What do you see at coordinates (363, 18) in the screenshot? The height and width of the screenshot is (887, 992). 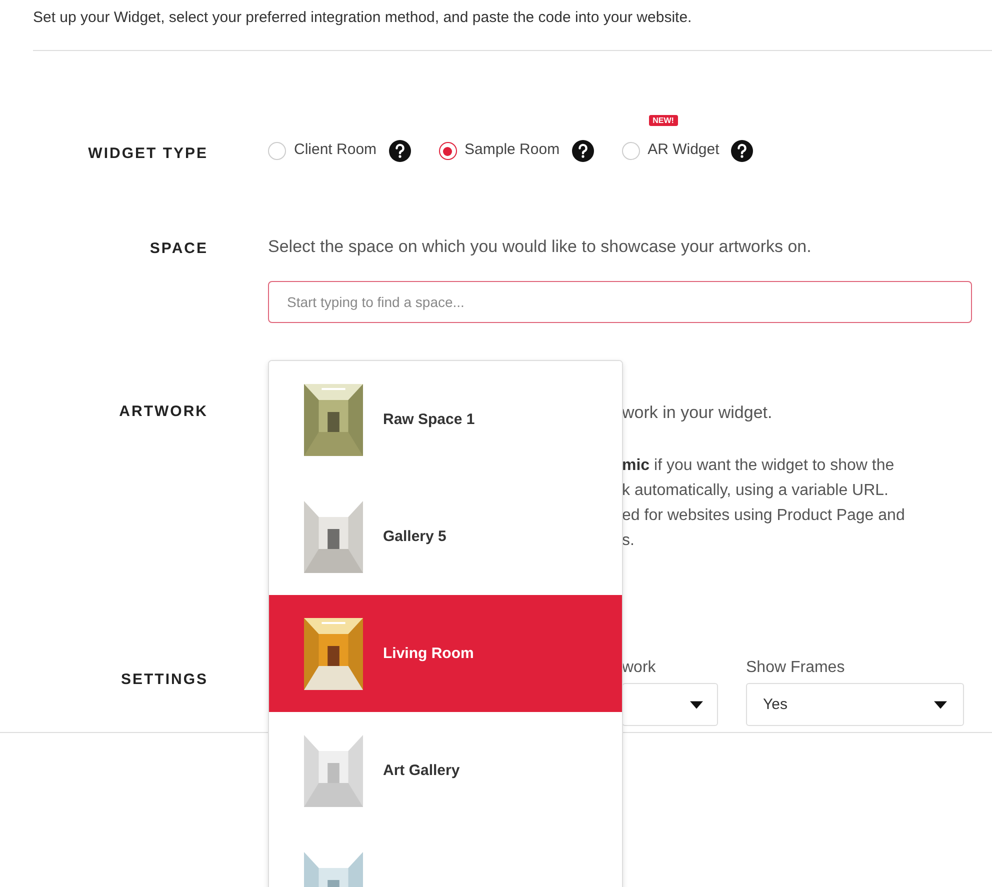 I see `intro-text: Set up your Widget, select your preferred integration method, and paste the code into your website.` at bounding box center [363, 18].